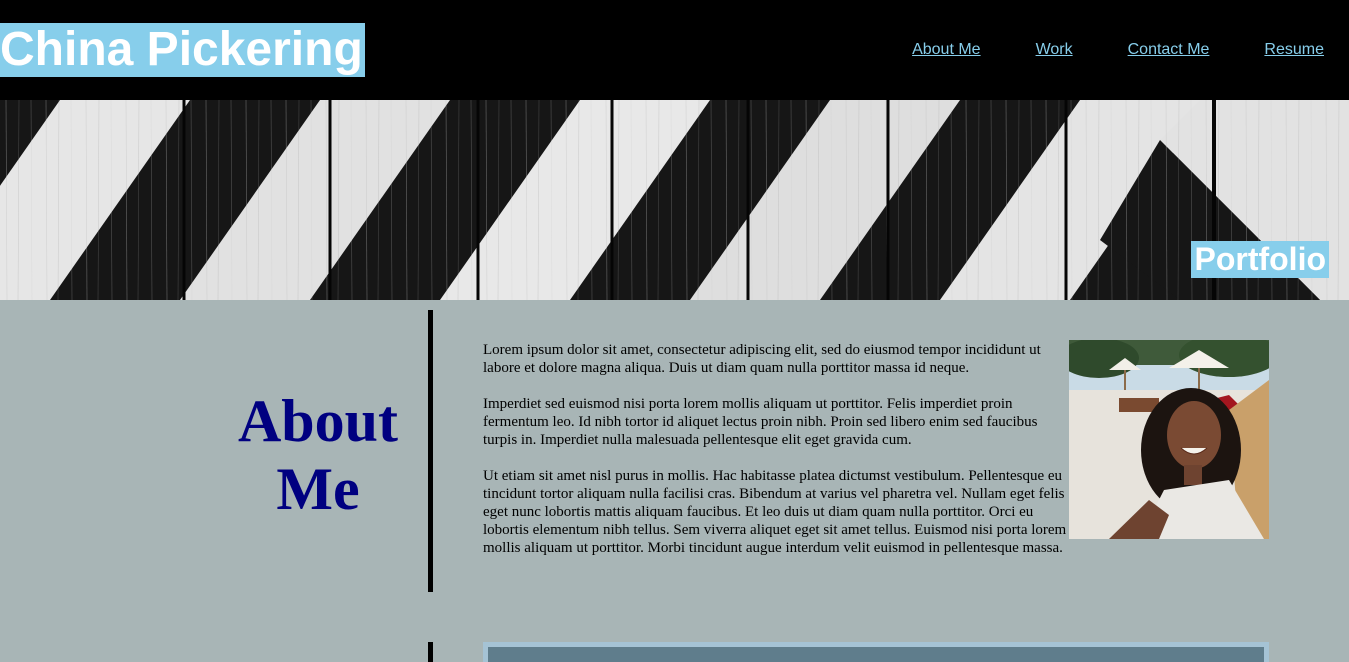 The image size is (1349, 662). I want to click on nav-link-contact-me: Contact Me, so click(1169, 50).